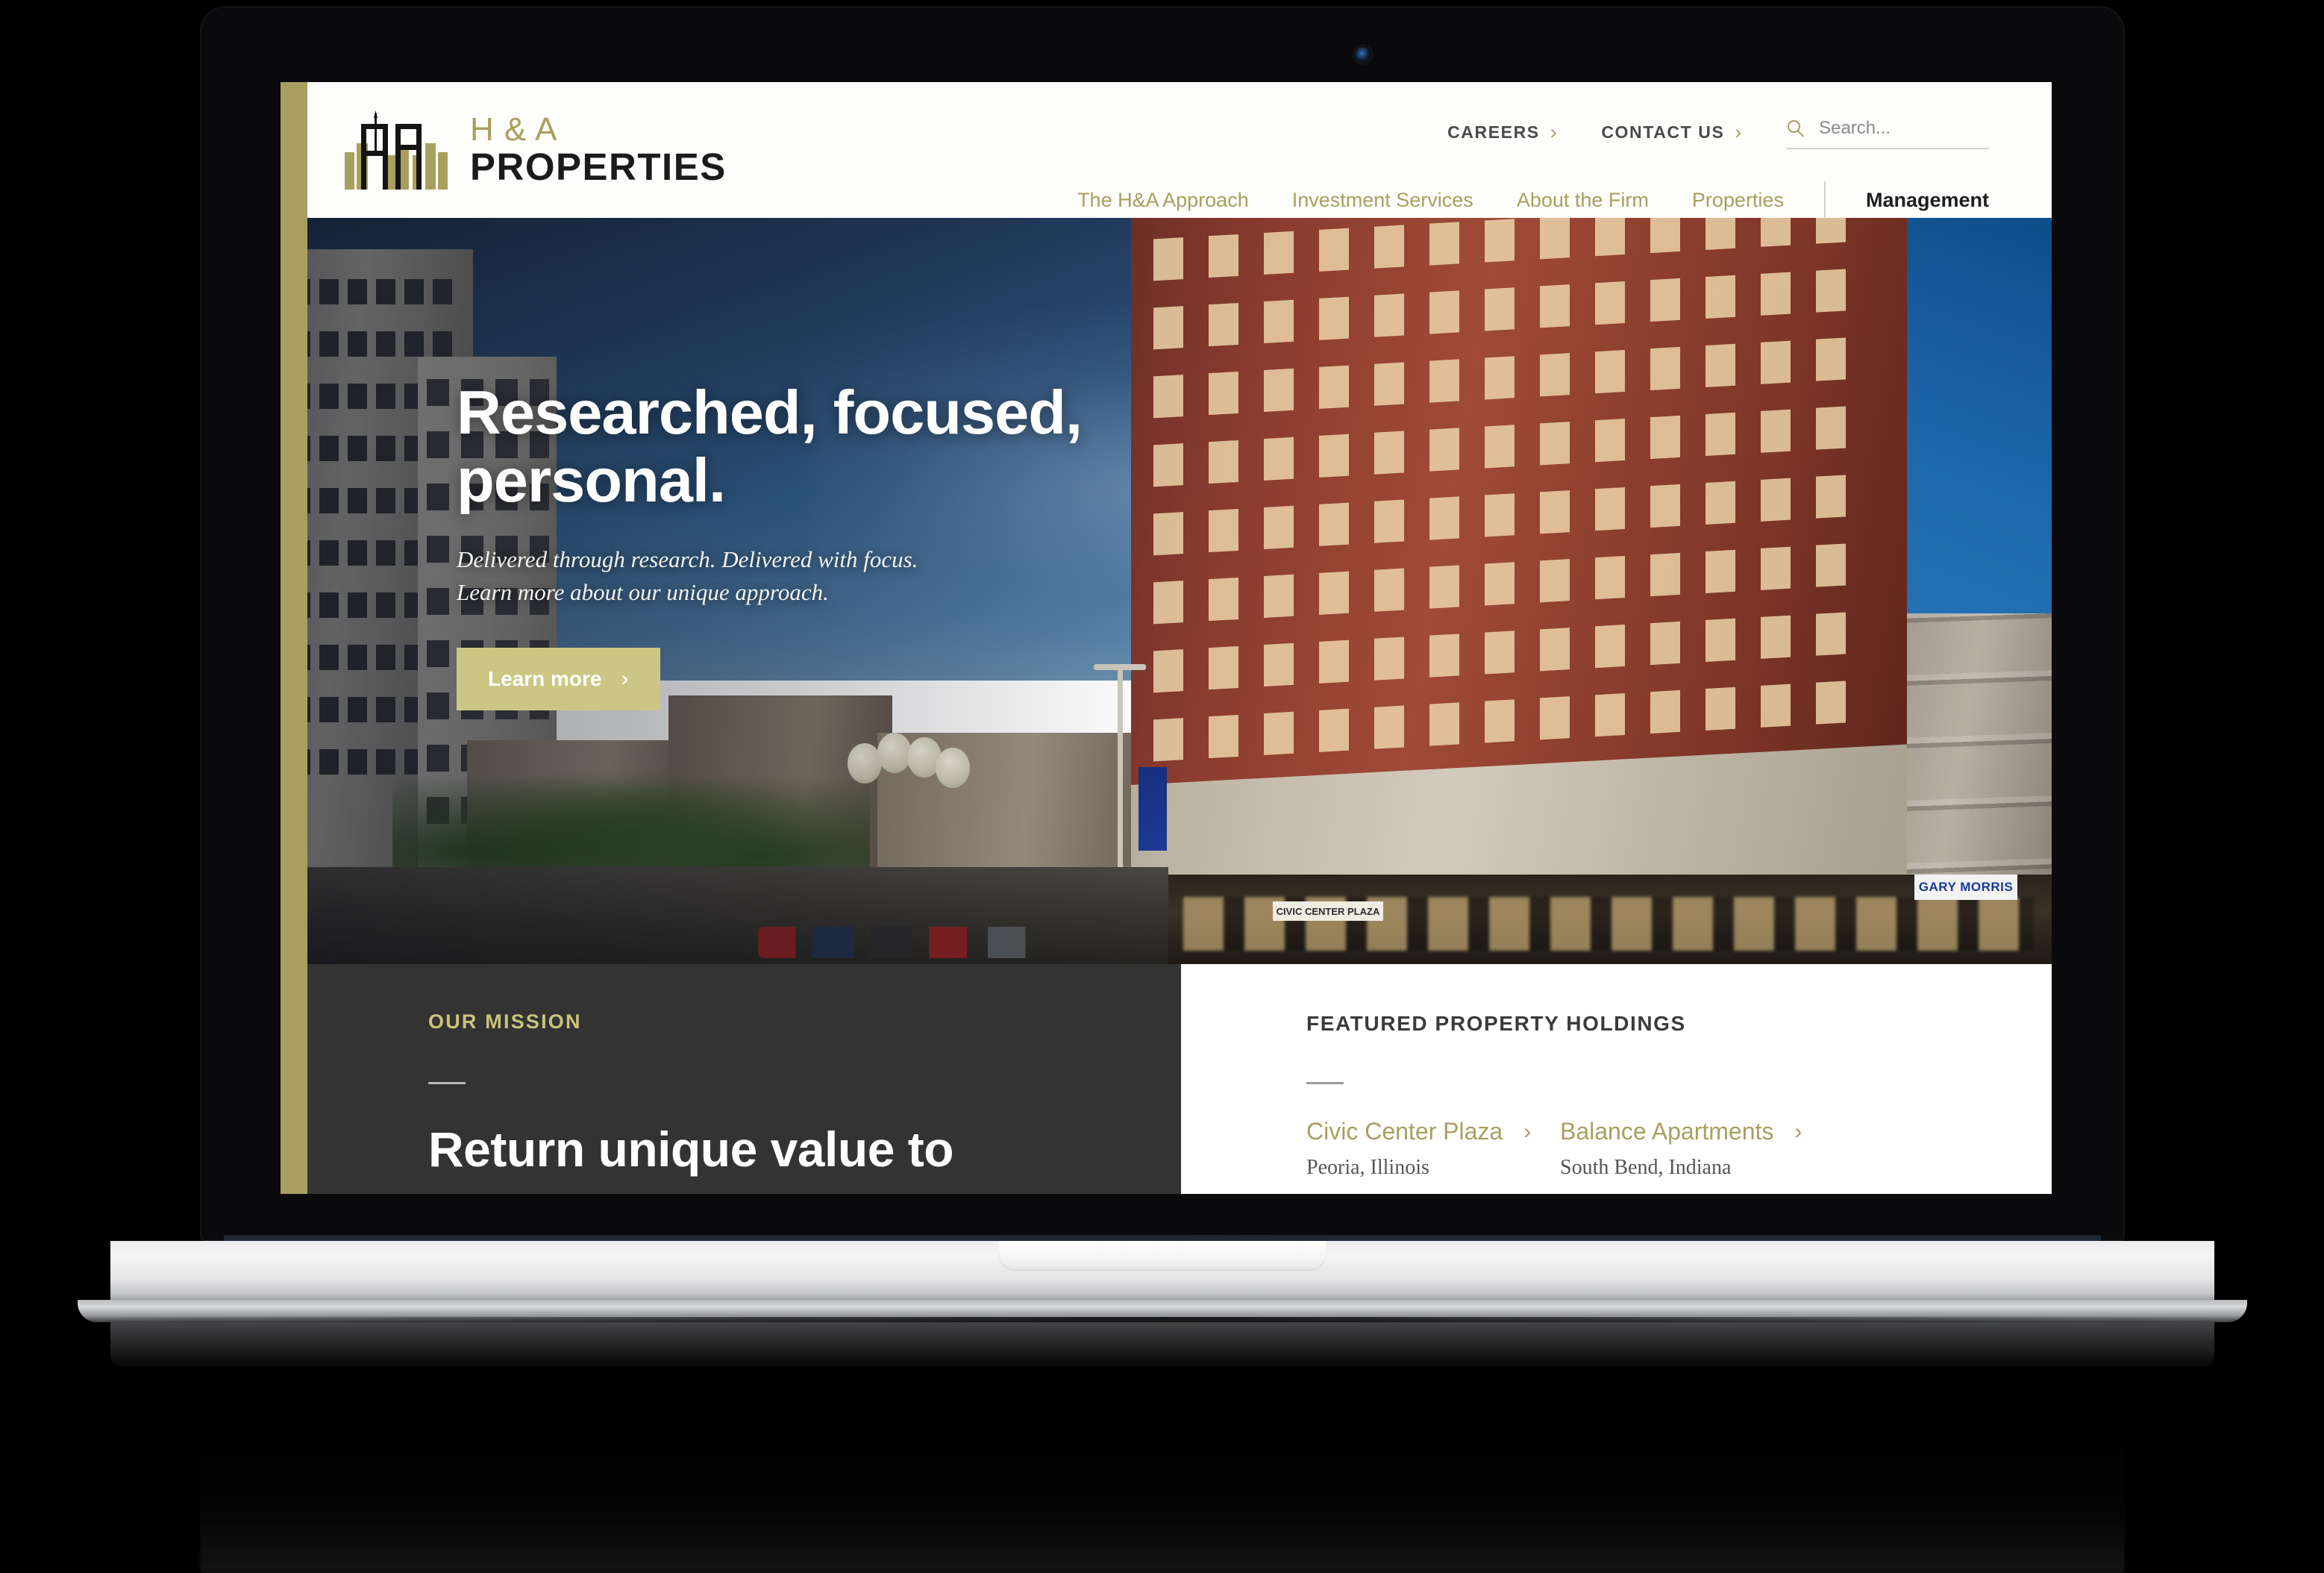  I want to click on mission-divider-rule, so click(447, 1083).